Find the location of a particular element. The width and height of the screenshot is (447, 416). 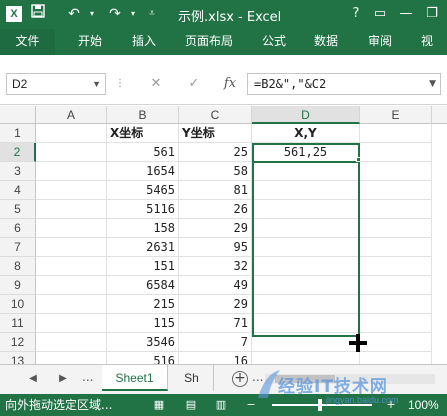

row-header: 6 is located at coordinates (18, 228).